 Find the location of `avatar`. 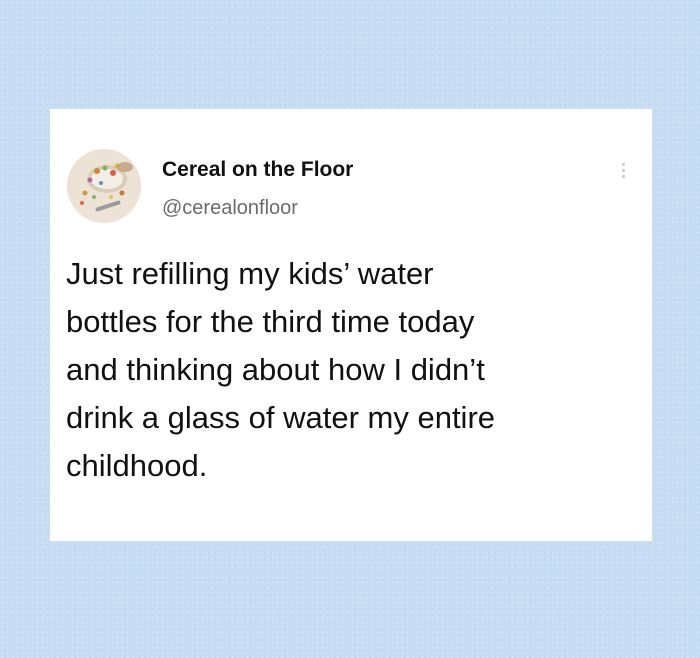

avatar is located at coordinates (104, 186).